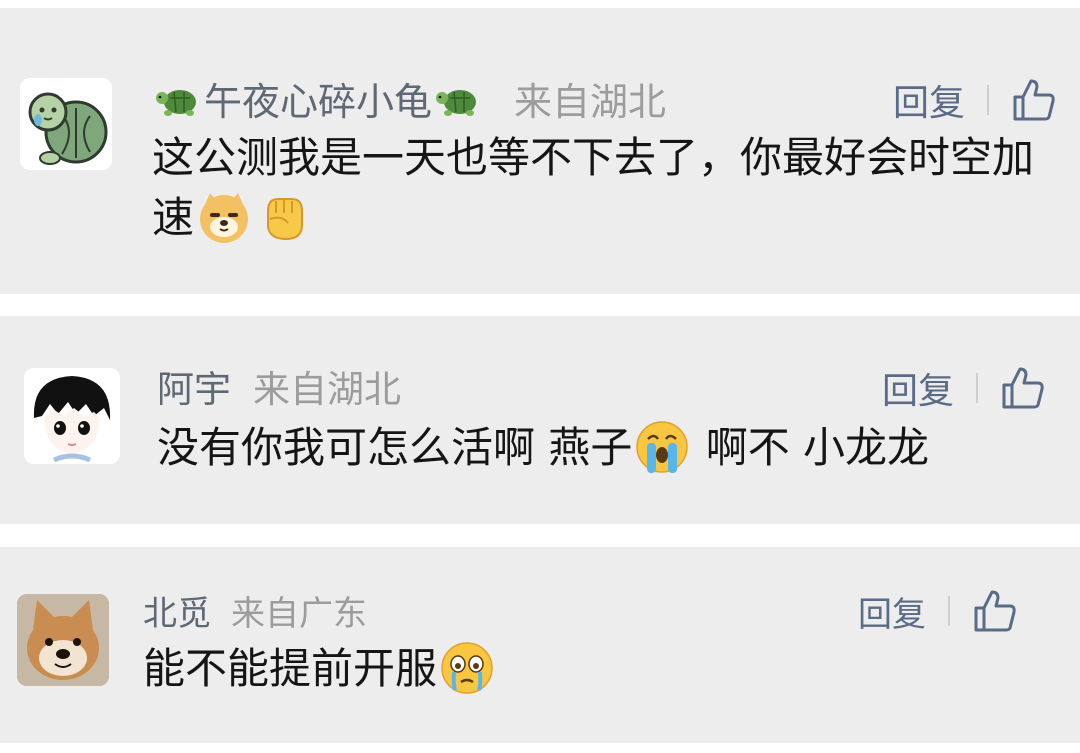  What do you see at coordinates (662, 447) in the screenshot?
I see `crying-emoji` at bounding box center [662, 447].